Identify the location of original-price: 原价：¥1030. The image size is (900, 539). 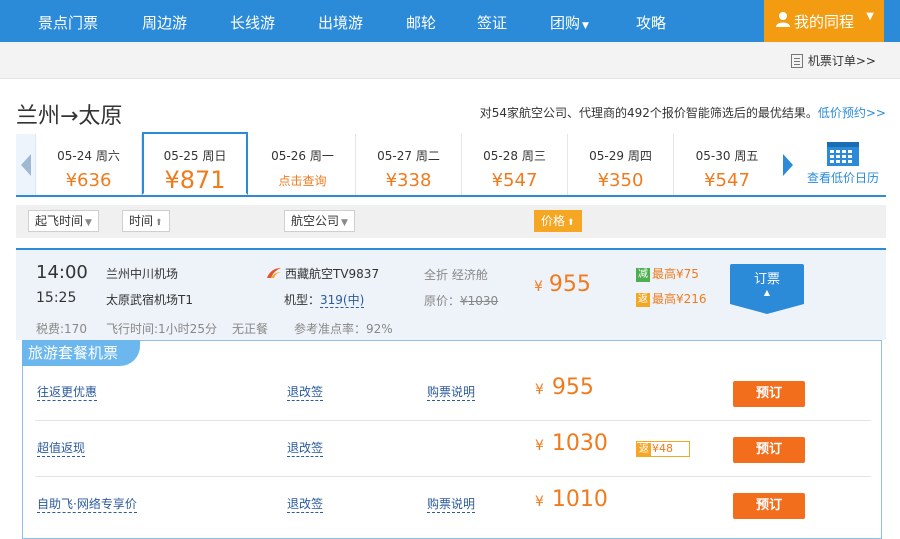
(461, 300).